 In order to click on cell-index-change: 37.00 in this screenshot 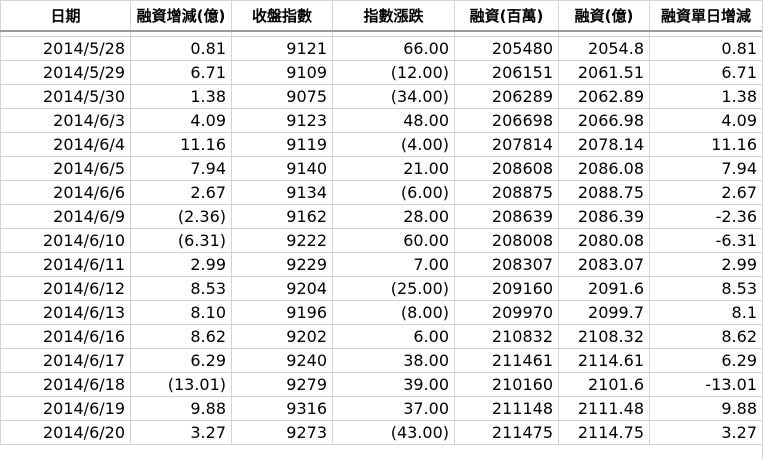, I will do `click(393, 408)`.